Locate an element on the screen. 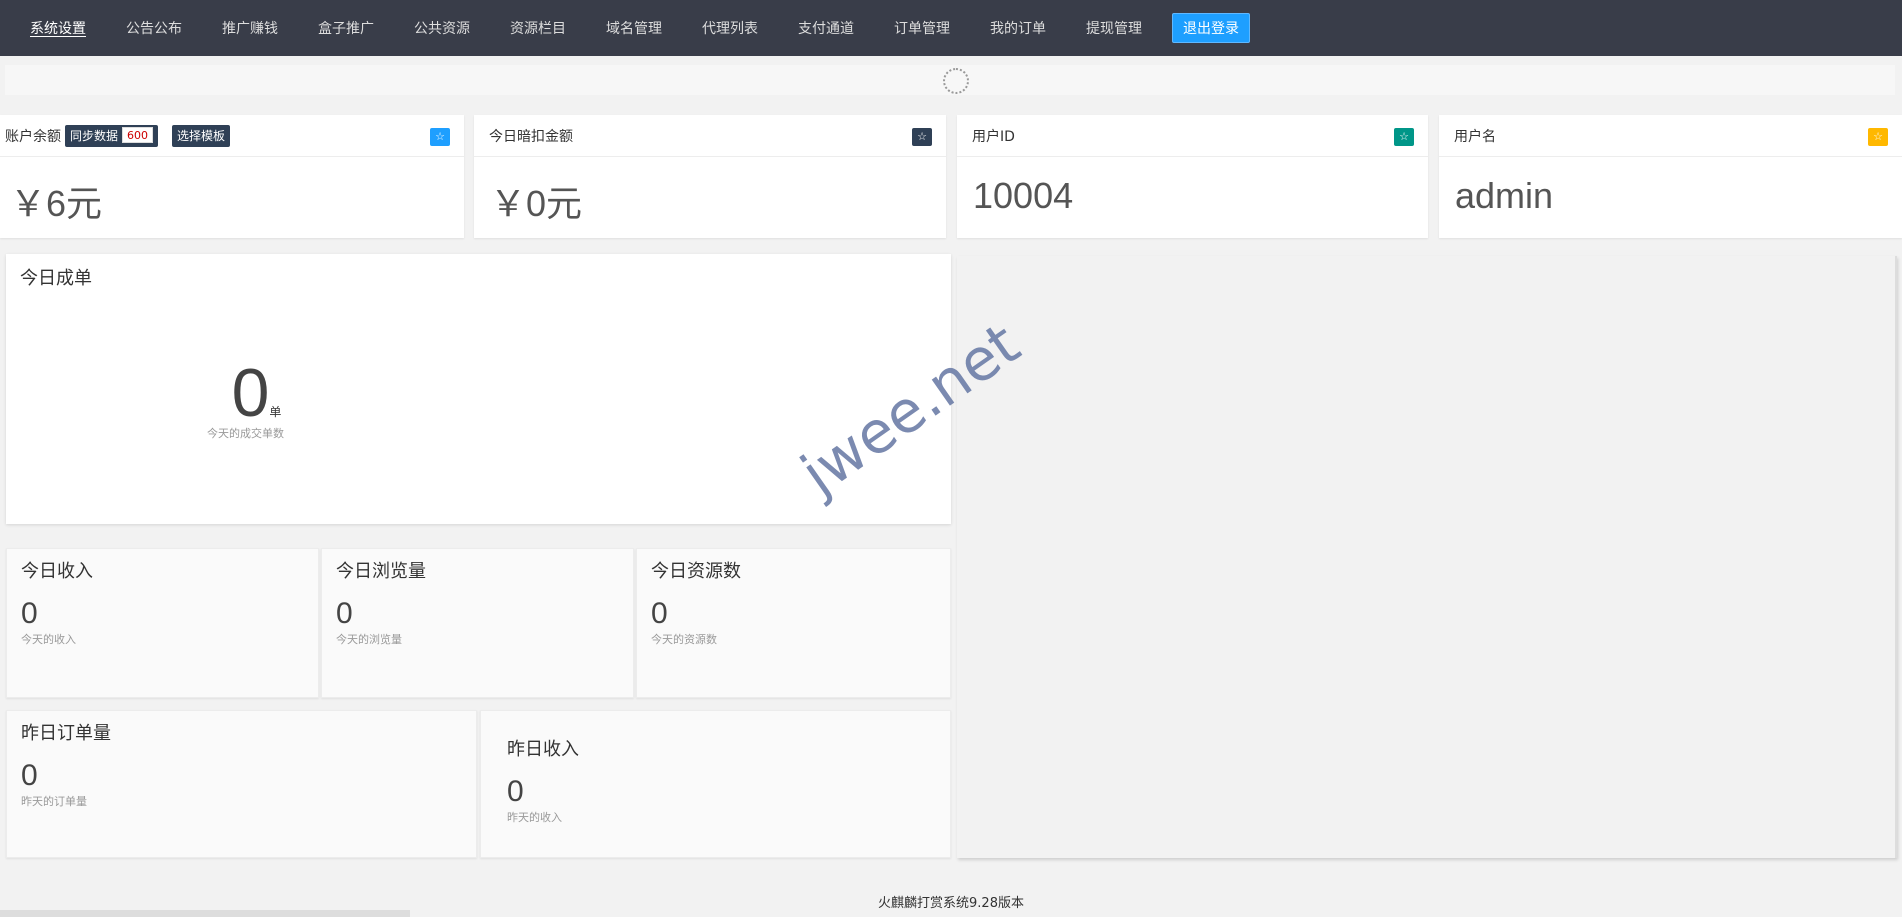  user-id-label: 用户ID is located at coordinates (993, 136).